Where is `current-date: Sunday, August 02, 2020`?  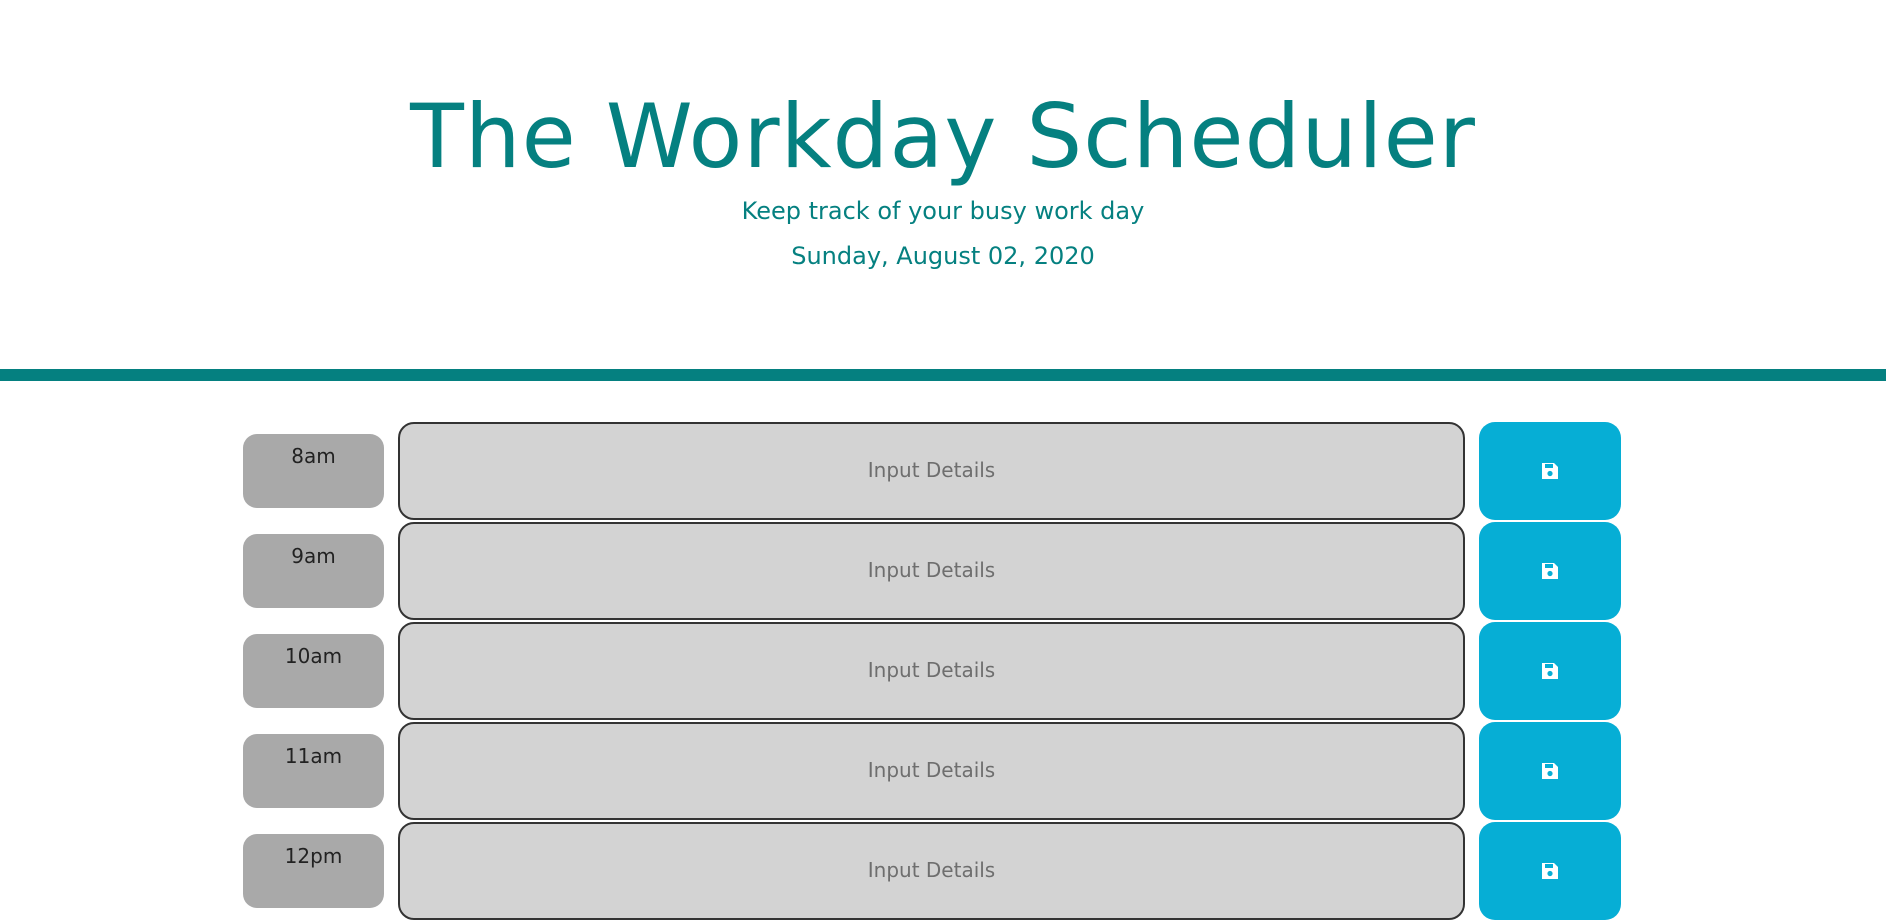
current-date: Sunday, August 02, 2020 is located at coordinates (943, 256).